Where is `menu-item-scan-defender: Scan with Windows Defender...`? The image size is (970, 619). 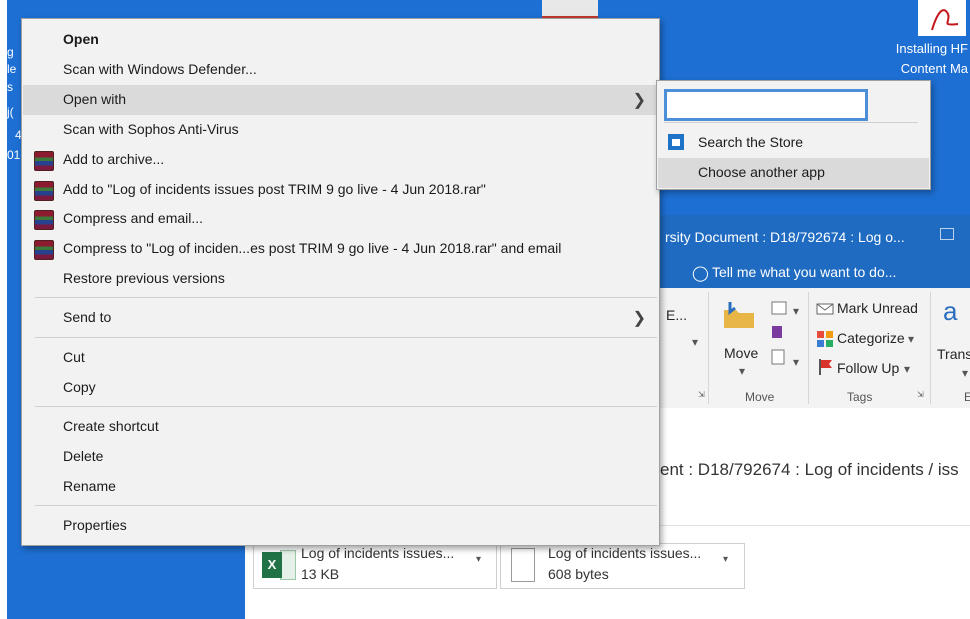
menu-item-scan-defender: Scan with Windows Defender... is located at coordinates (340, 70).